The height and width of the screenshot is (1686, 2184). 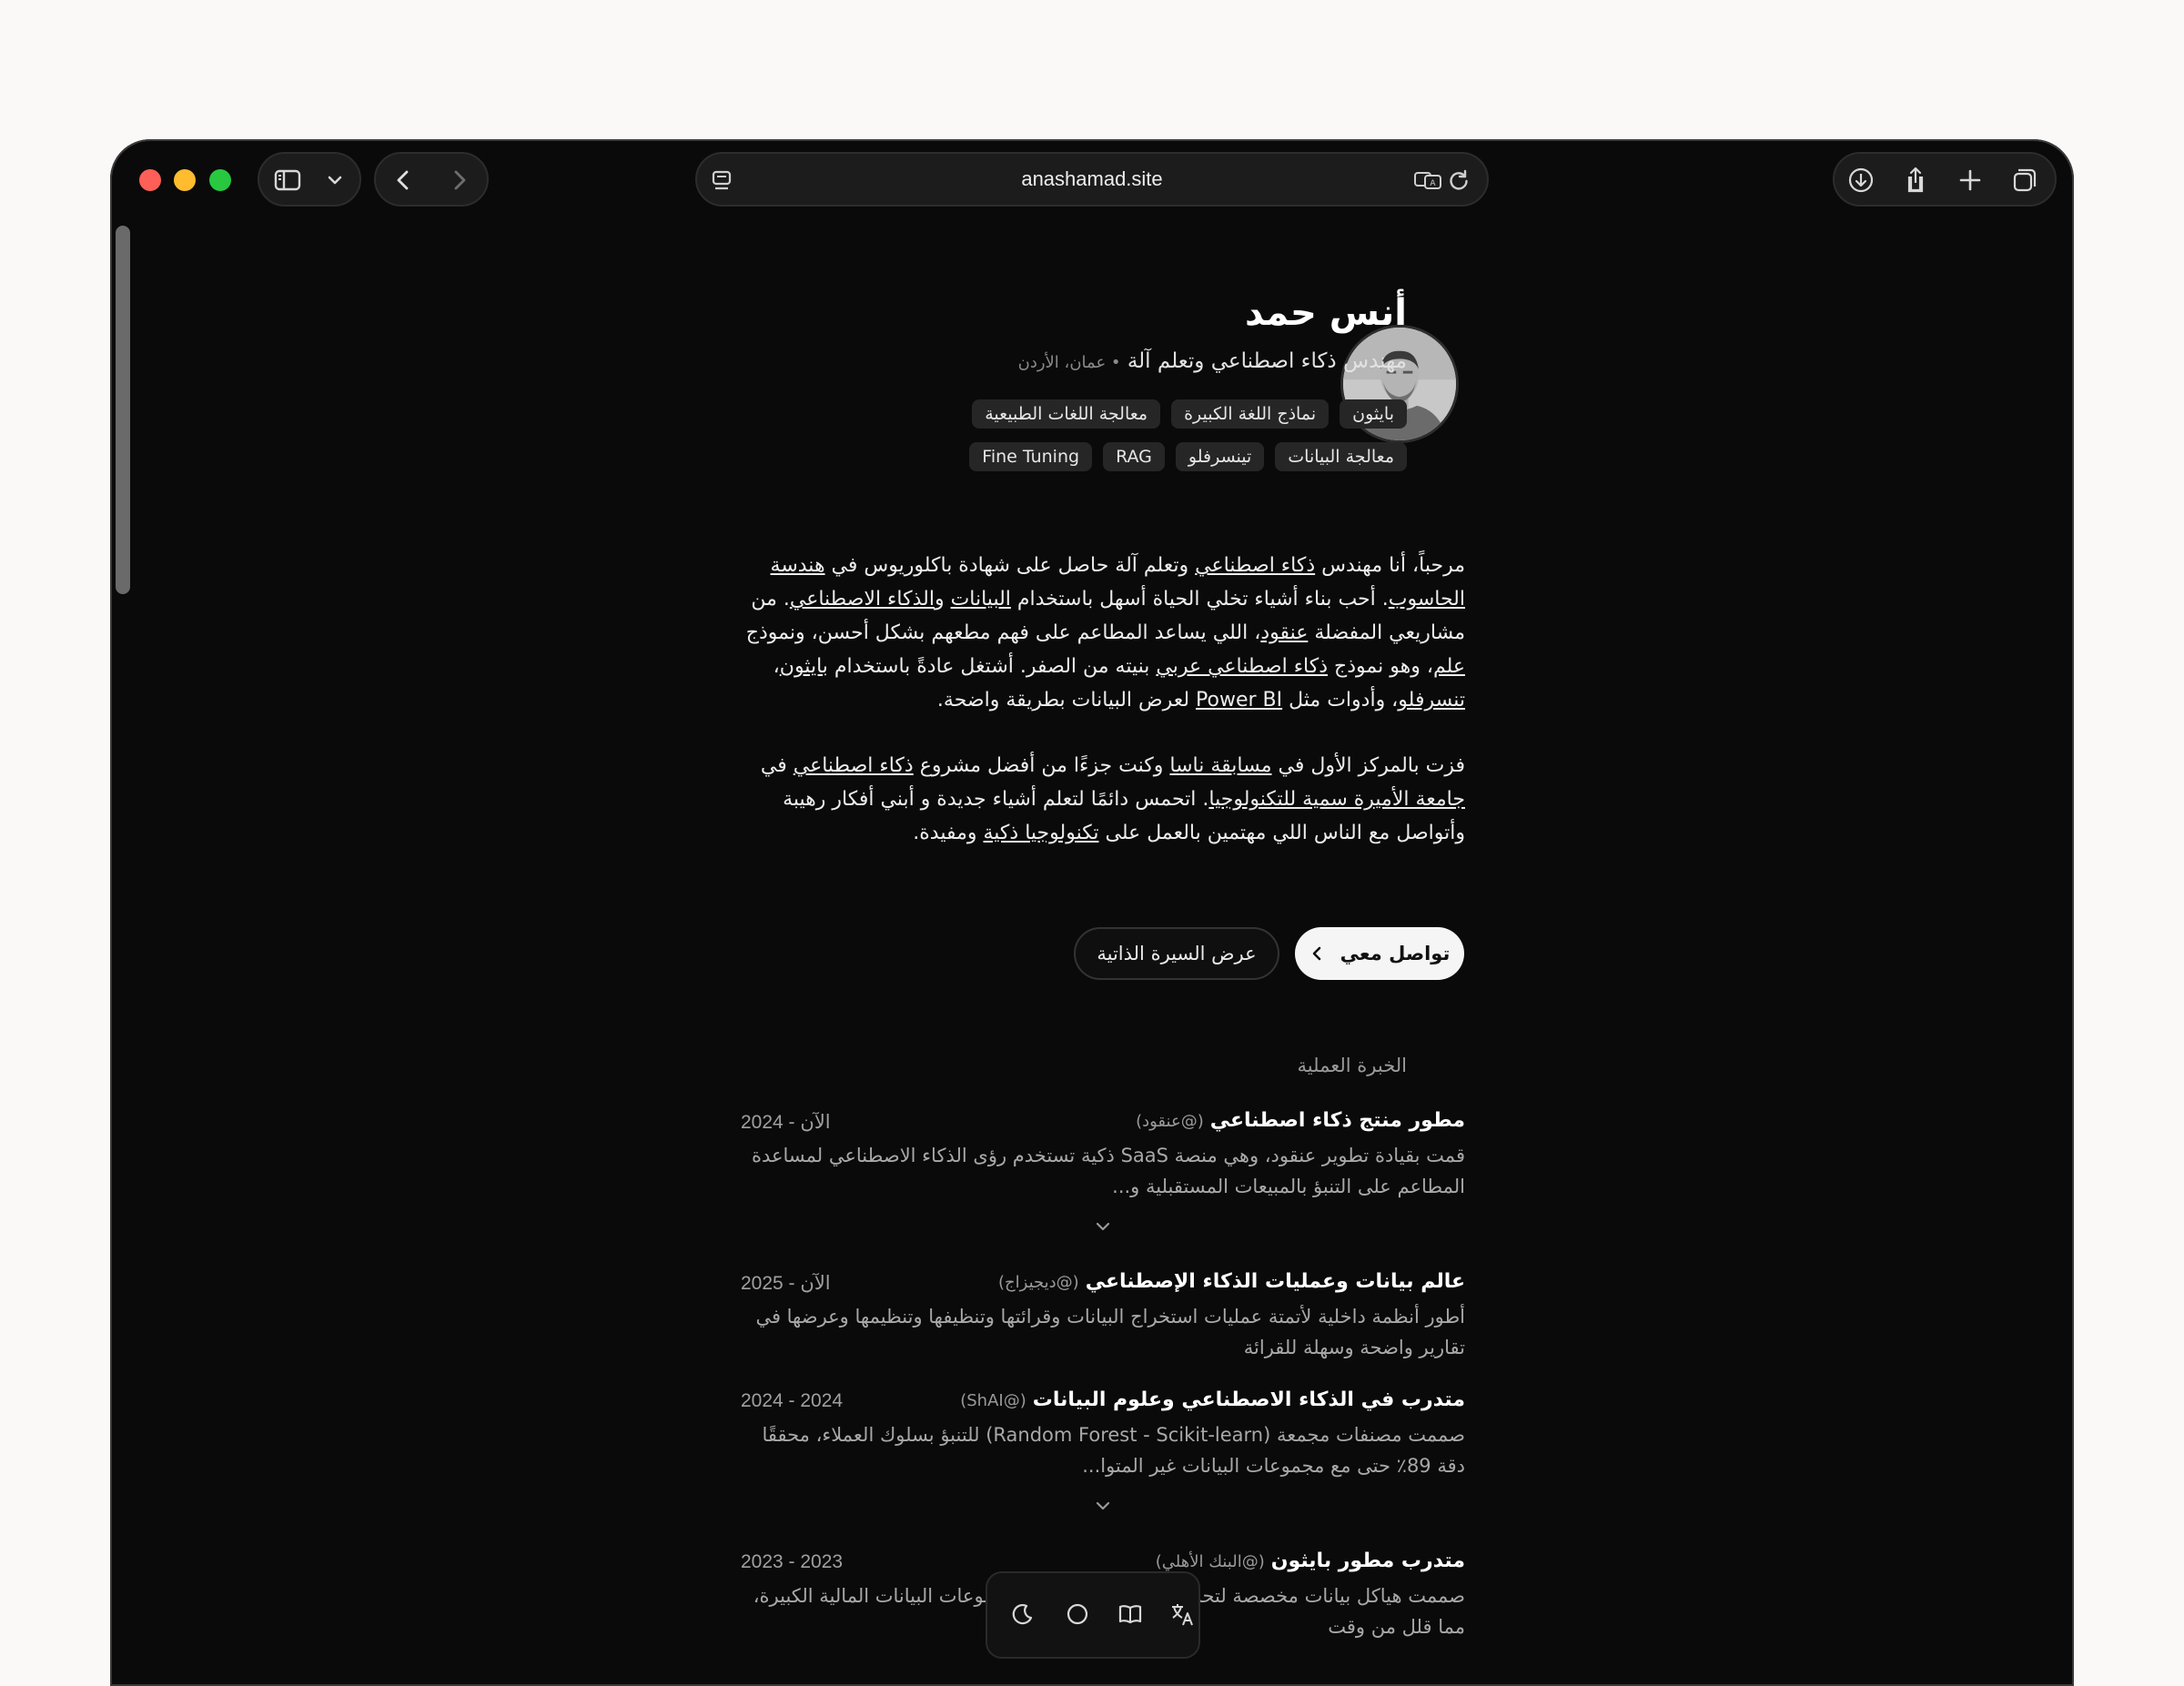 What do you see at coordinates (992, 666) in the screenshot?
I see `paragraph-text: بنيته من الصفر. أشتغل عادةً باستخدام` at bounding box center [992, 666].